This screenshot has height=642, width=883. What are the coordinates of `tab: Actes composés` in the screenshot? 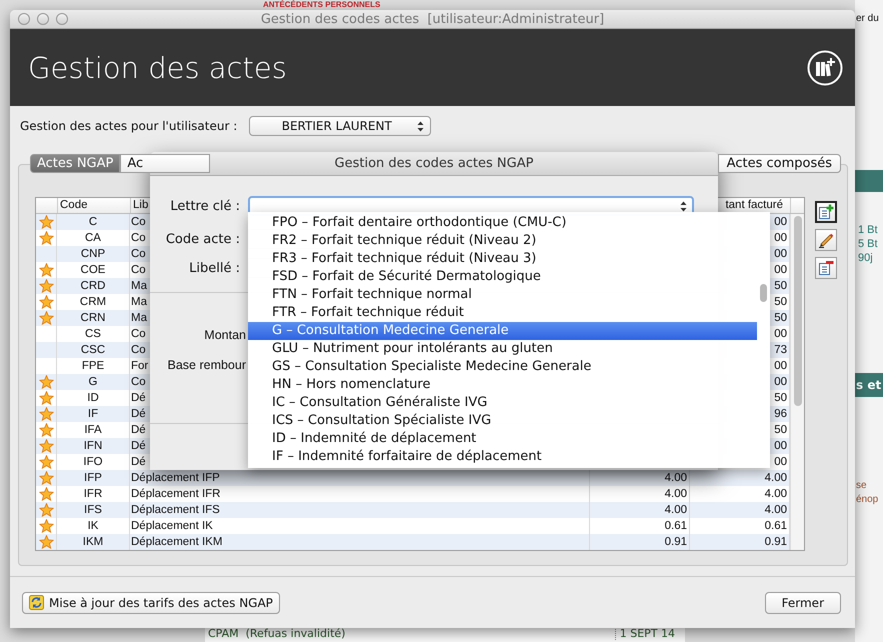 It's located at (779, 163).